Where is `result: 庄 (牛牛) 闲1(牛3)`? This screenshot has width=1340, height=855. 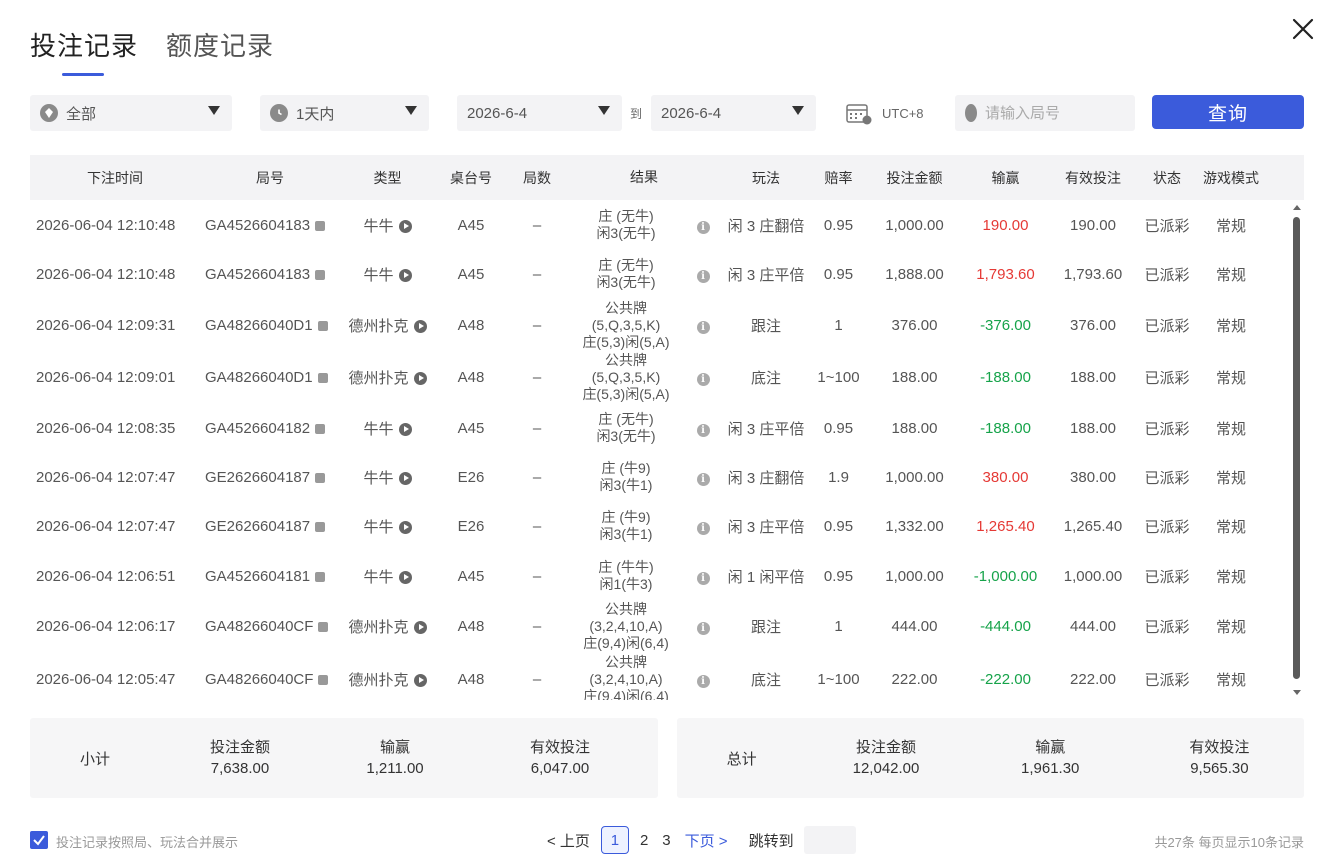
result: 庄 (牛牛) 闲1(牛3) is located at coordinates (626, 576).